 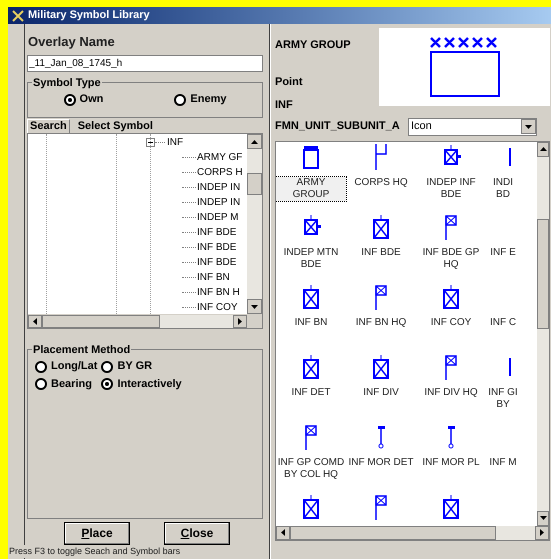 I want to click on symbol-label: INF DIV, so click(x=381, y=392).